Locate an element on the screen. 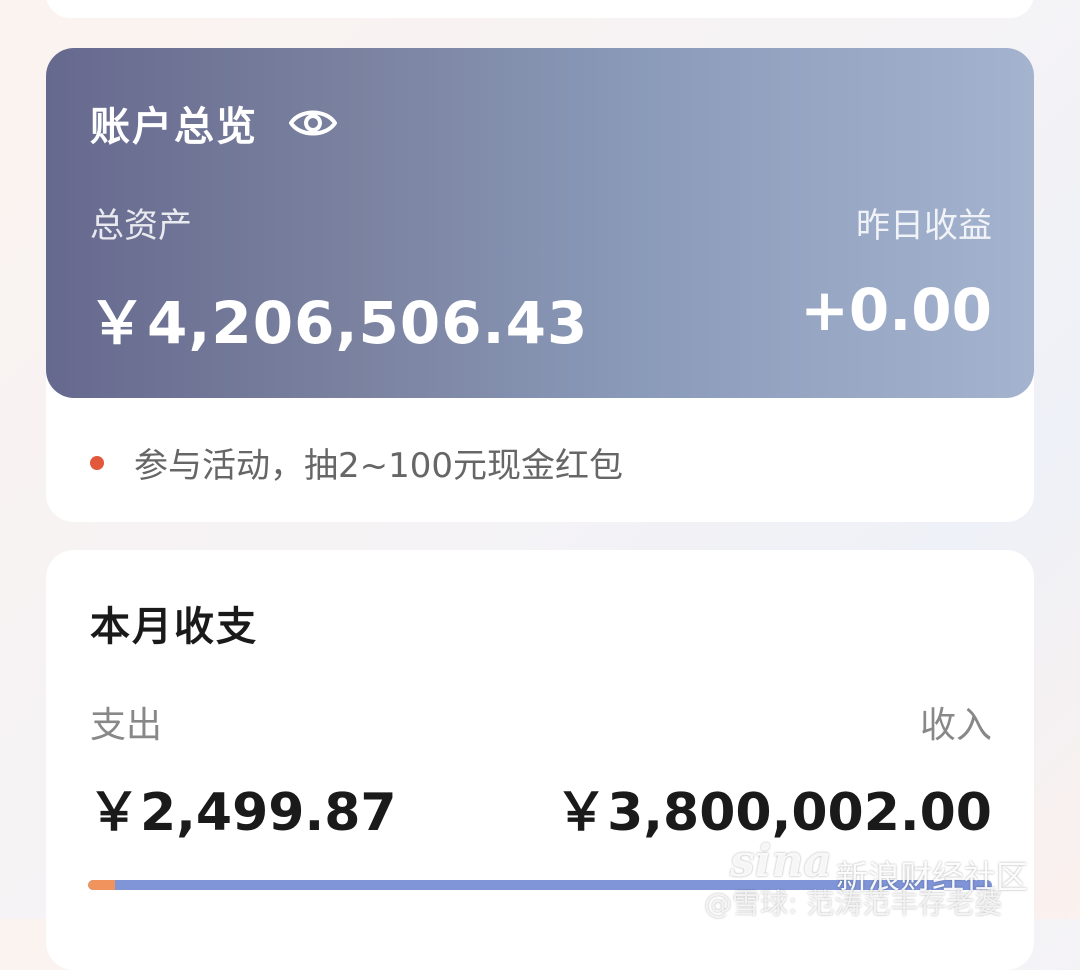  promo-banner: 参与活动，抽2~100元现金红包 is located at coordinates (356, 462).